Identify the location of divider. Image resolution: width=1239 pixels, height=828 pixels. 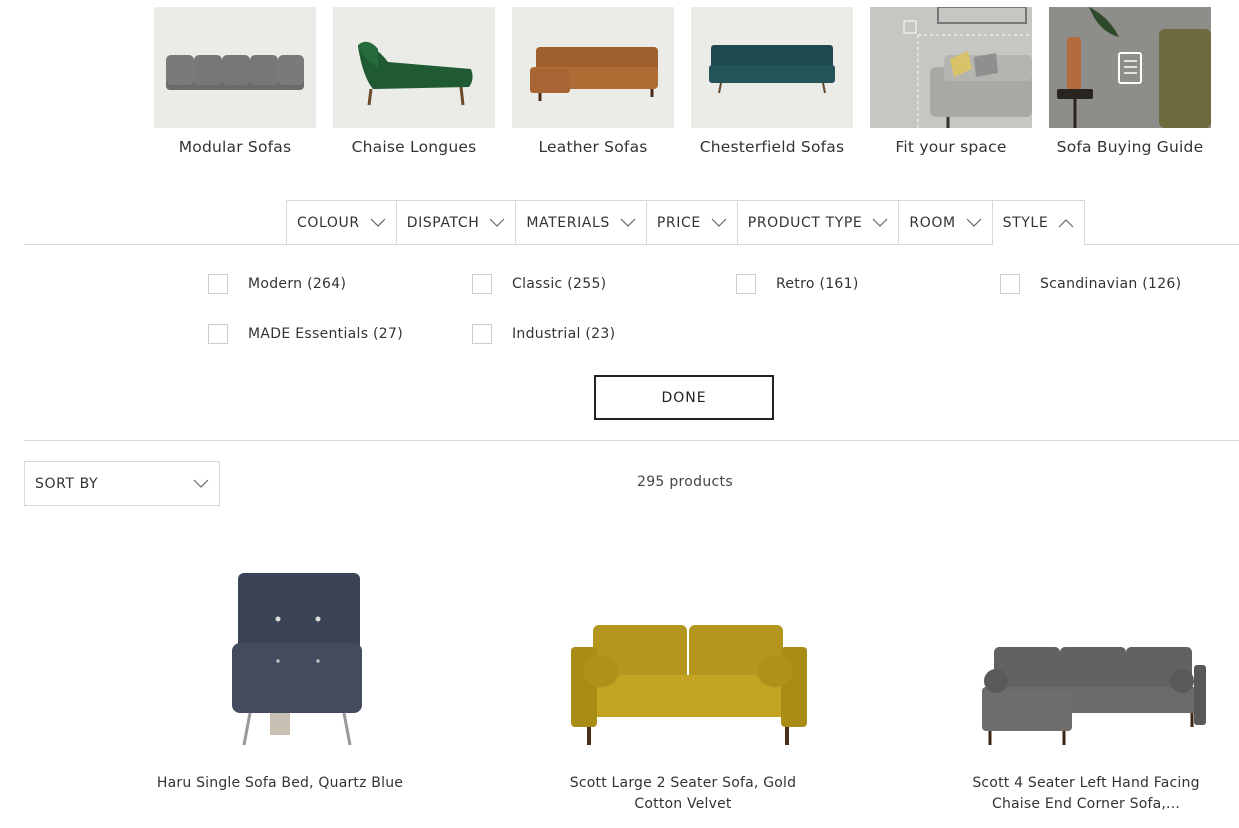
(631, 440).